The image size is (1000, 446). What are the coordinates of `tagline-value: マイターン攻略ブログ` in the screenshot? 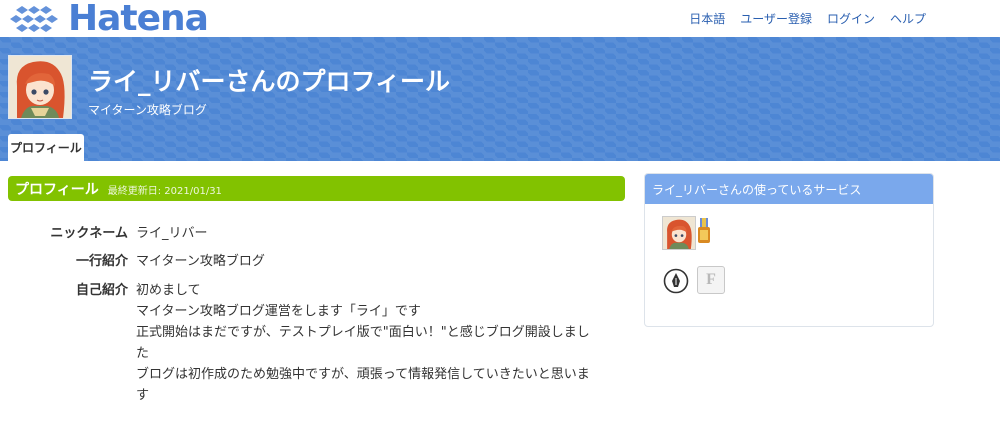 It's located at (200, 261).